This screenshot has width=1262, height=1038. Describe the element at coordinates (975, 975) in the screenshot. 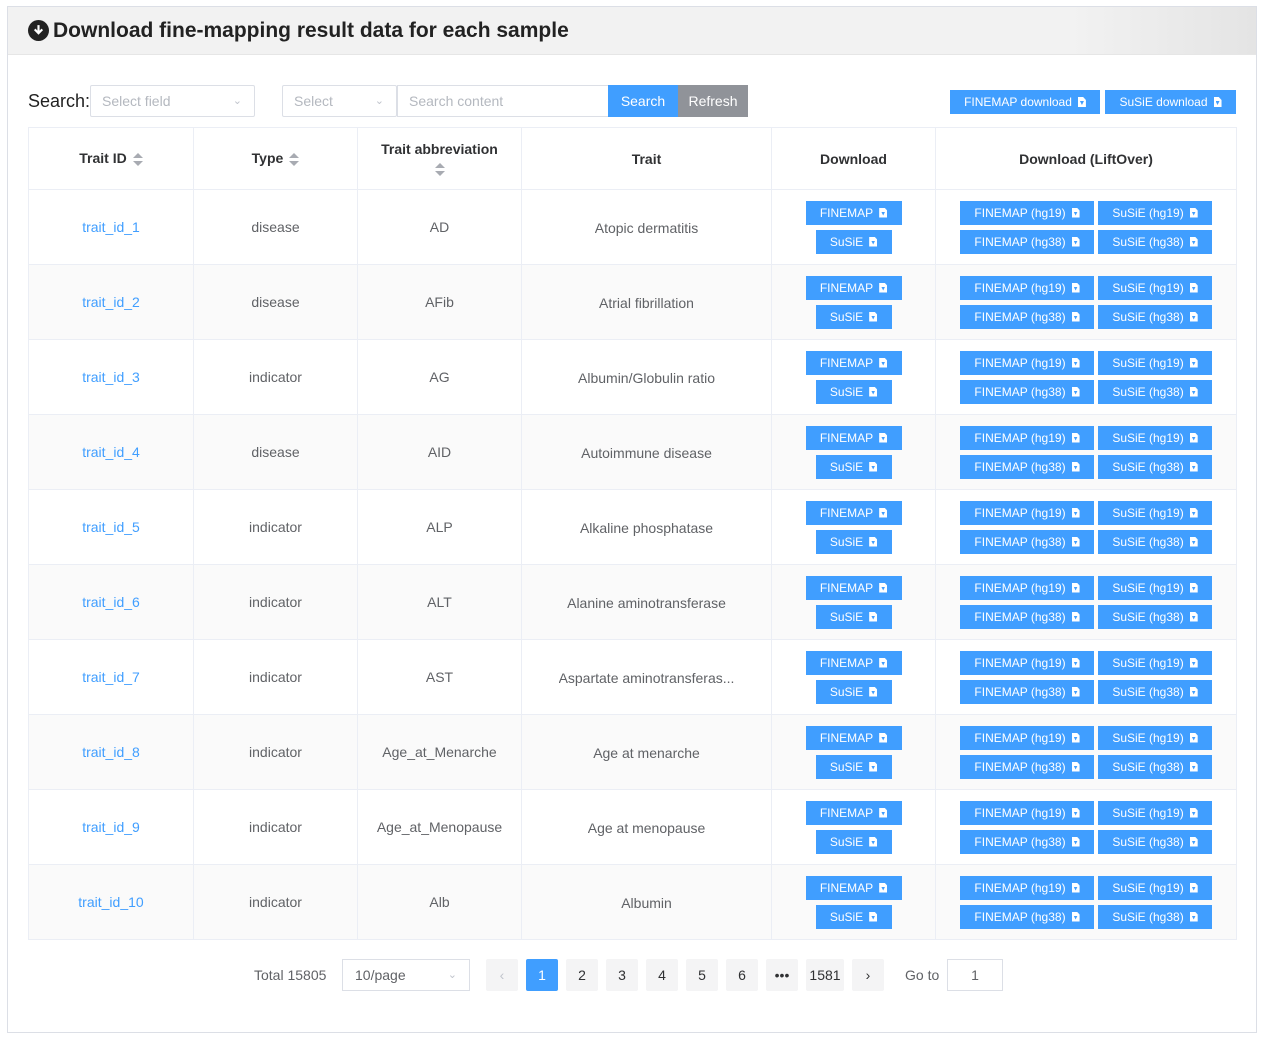

I see `goto-page-input: 1` at that location.